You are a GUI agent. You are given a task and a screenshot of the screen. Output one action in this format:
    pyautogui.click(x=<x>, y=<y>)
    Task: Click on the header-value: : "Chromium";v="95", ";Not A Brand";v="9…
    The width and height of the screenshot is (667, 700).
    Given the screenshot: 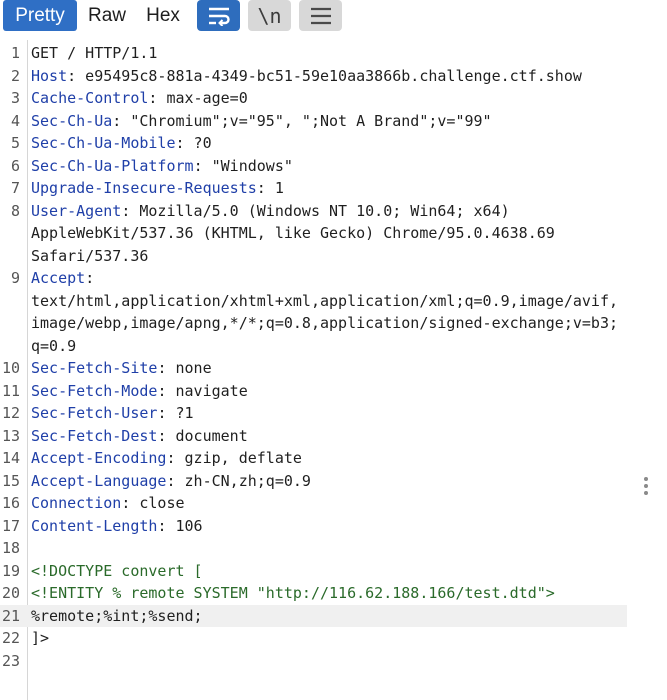 What is the action you would take?
    pyautogui.click(x=302, y=120)
    